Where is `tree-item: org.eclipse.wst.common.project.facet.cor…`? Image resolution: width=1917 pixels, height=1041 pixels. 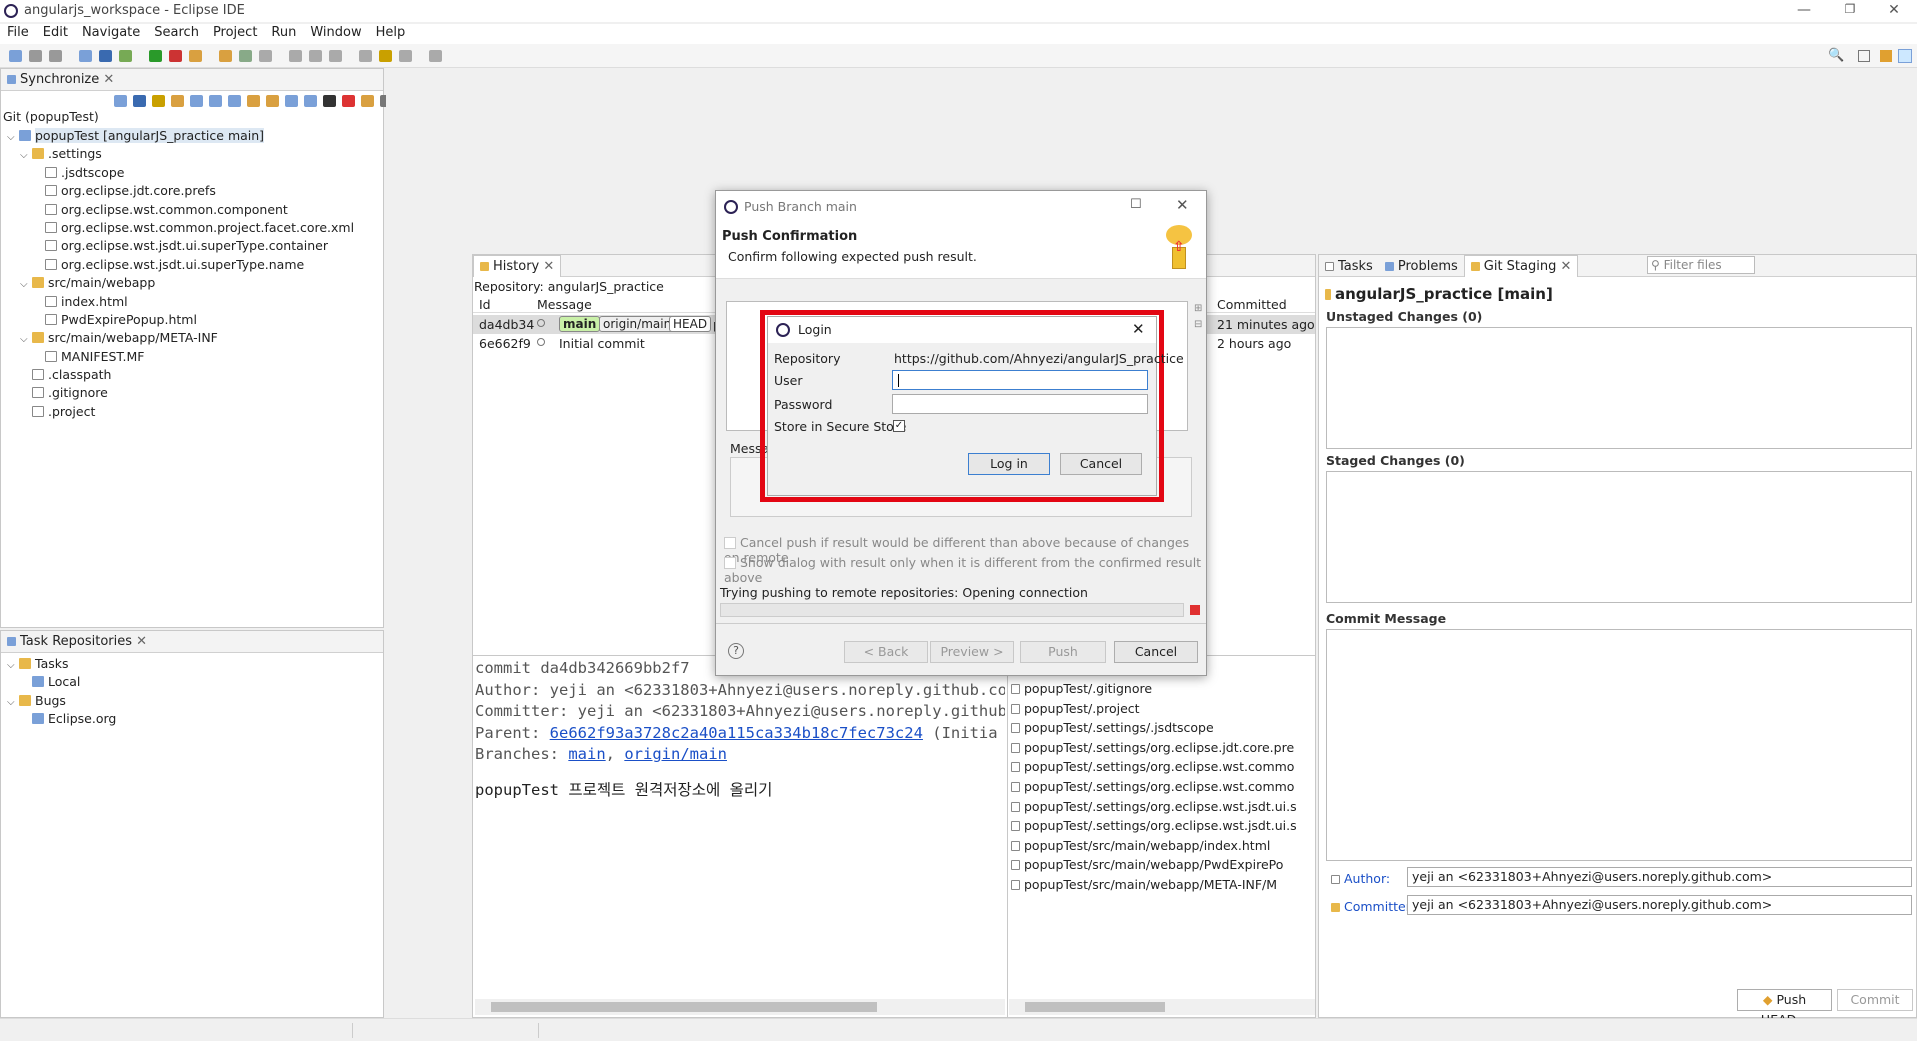
tree-item: org.eclipse.wst.common.project.facet.cor… is located at coordinates (195, 228).